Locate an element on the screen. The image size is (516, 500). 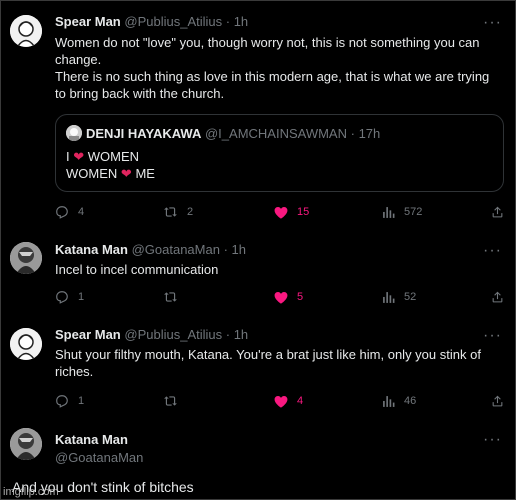
like-count: 15 is located at coordinates (303, 212).